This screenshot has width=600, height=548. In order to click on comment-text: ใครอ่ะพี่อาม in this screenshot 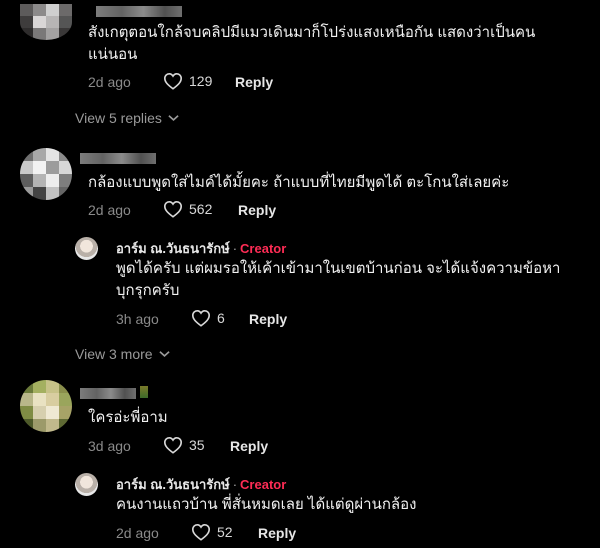, I will do `click(128, 417)`.